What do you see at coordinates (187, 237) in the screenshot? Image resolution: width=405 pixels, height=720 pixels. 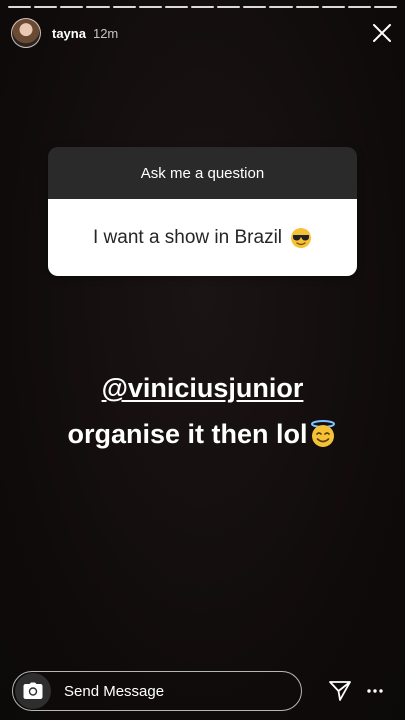 I see `question-sticker-answer: I want a show in Brazil` at bounding box center [187, 237].